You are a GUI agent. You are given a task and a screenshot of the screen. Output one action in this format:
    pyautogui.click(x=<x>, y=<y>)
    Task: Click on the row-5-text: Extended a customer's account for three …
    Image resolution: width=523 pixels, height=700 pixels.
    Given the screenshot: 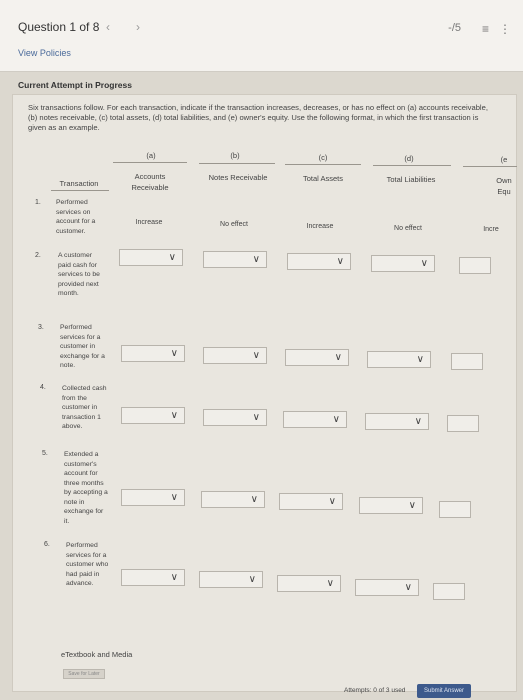 What is the action you would take?
    pyautogui.click(x=86, y=488)
    